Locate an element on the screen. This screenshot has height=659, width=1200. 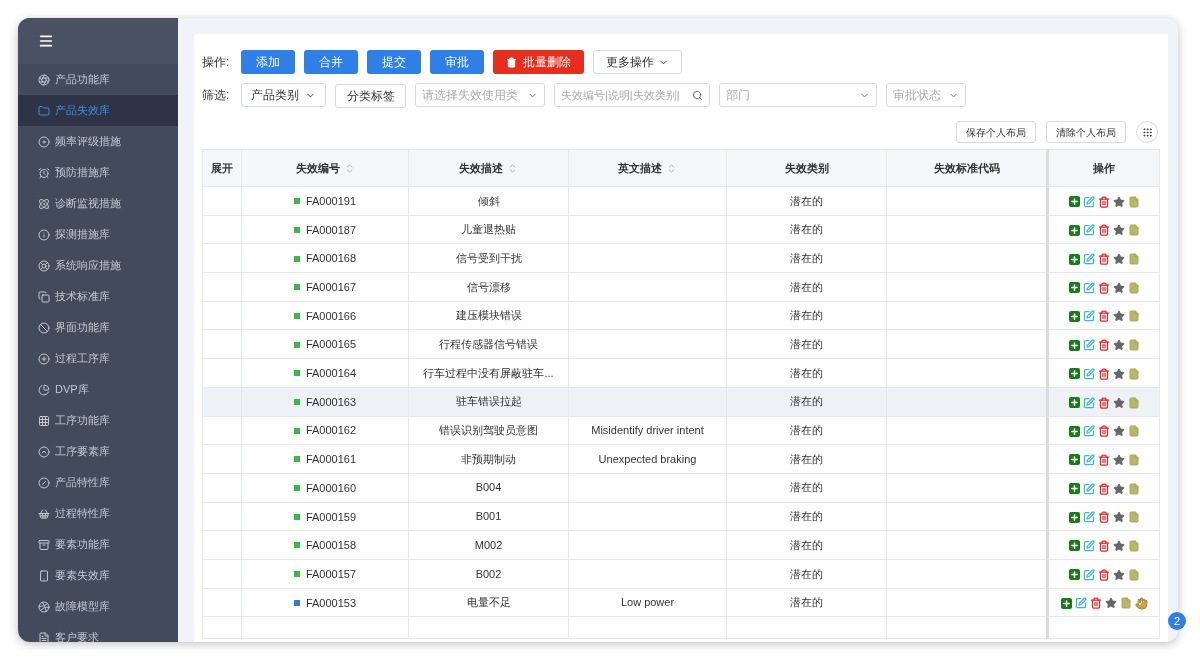
sidebar-item: 过程工序库 is located at coordinates (98, 358).